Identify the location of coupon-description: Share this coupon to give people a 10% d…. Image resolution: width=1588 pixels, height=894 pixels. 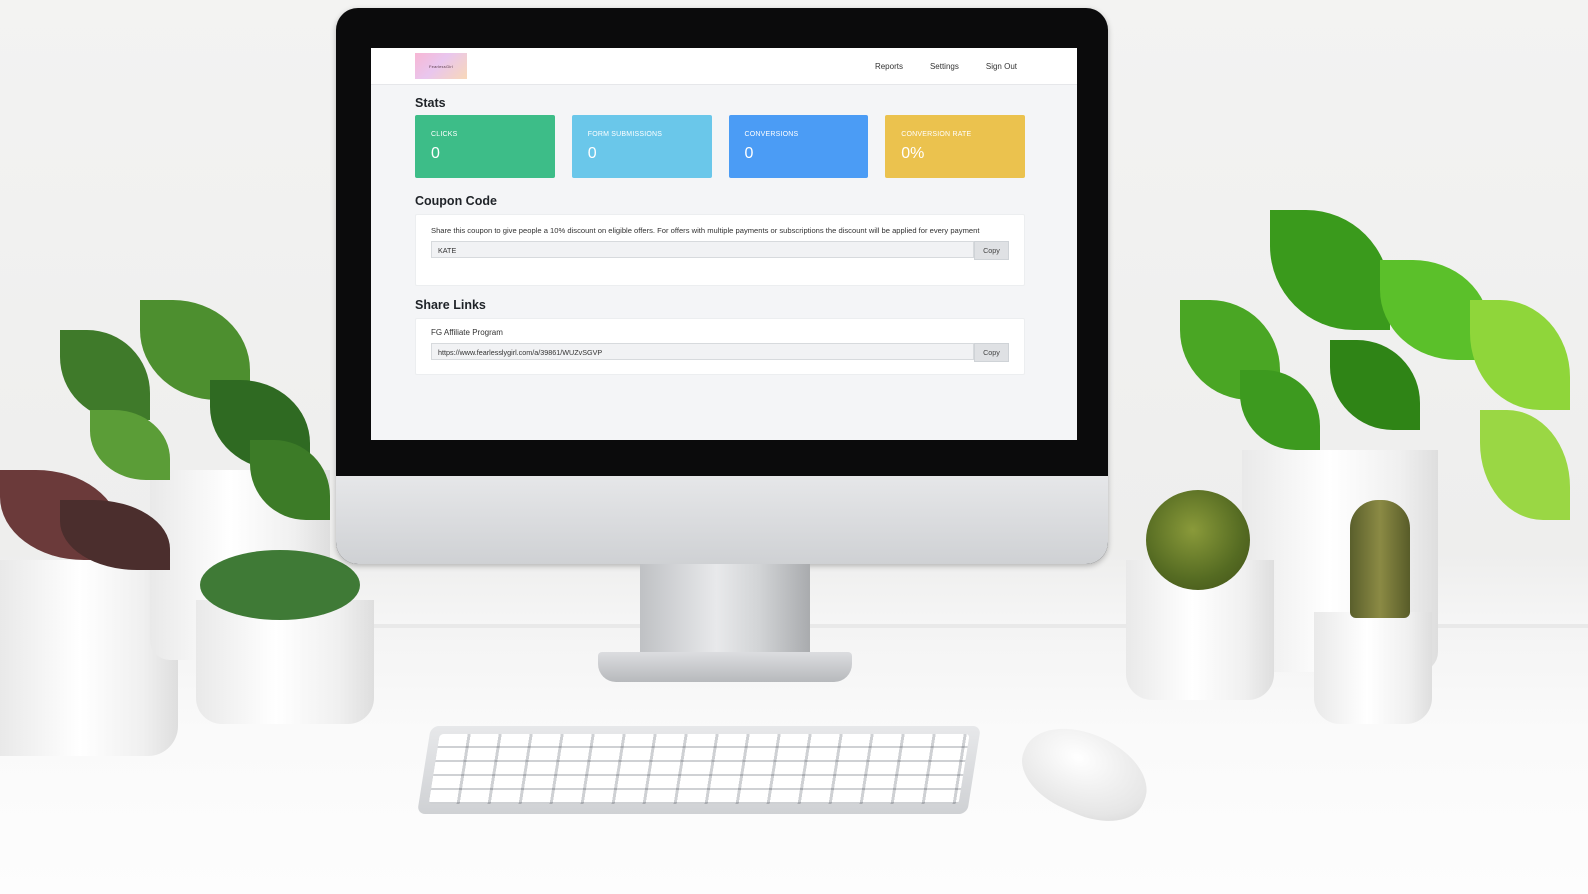
(705, 230).